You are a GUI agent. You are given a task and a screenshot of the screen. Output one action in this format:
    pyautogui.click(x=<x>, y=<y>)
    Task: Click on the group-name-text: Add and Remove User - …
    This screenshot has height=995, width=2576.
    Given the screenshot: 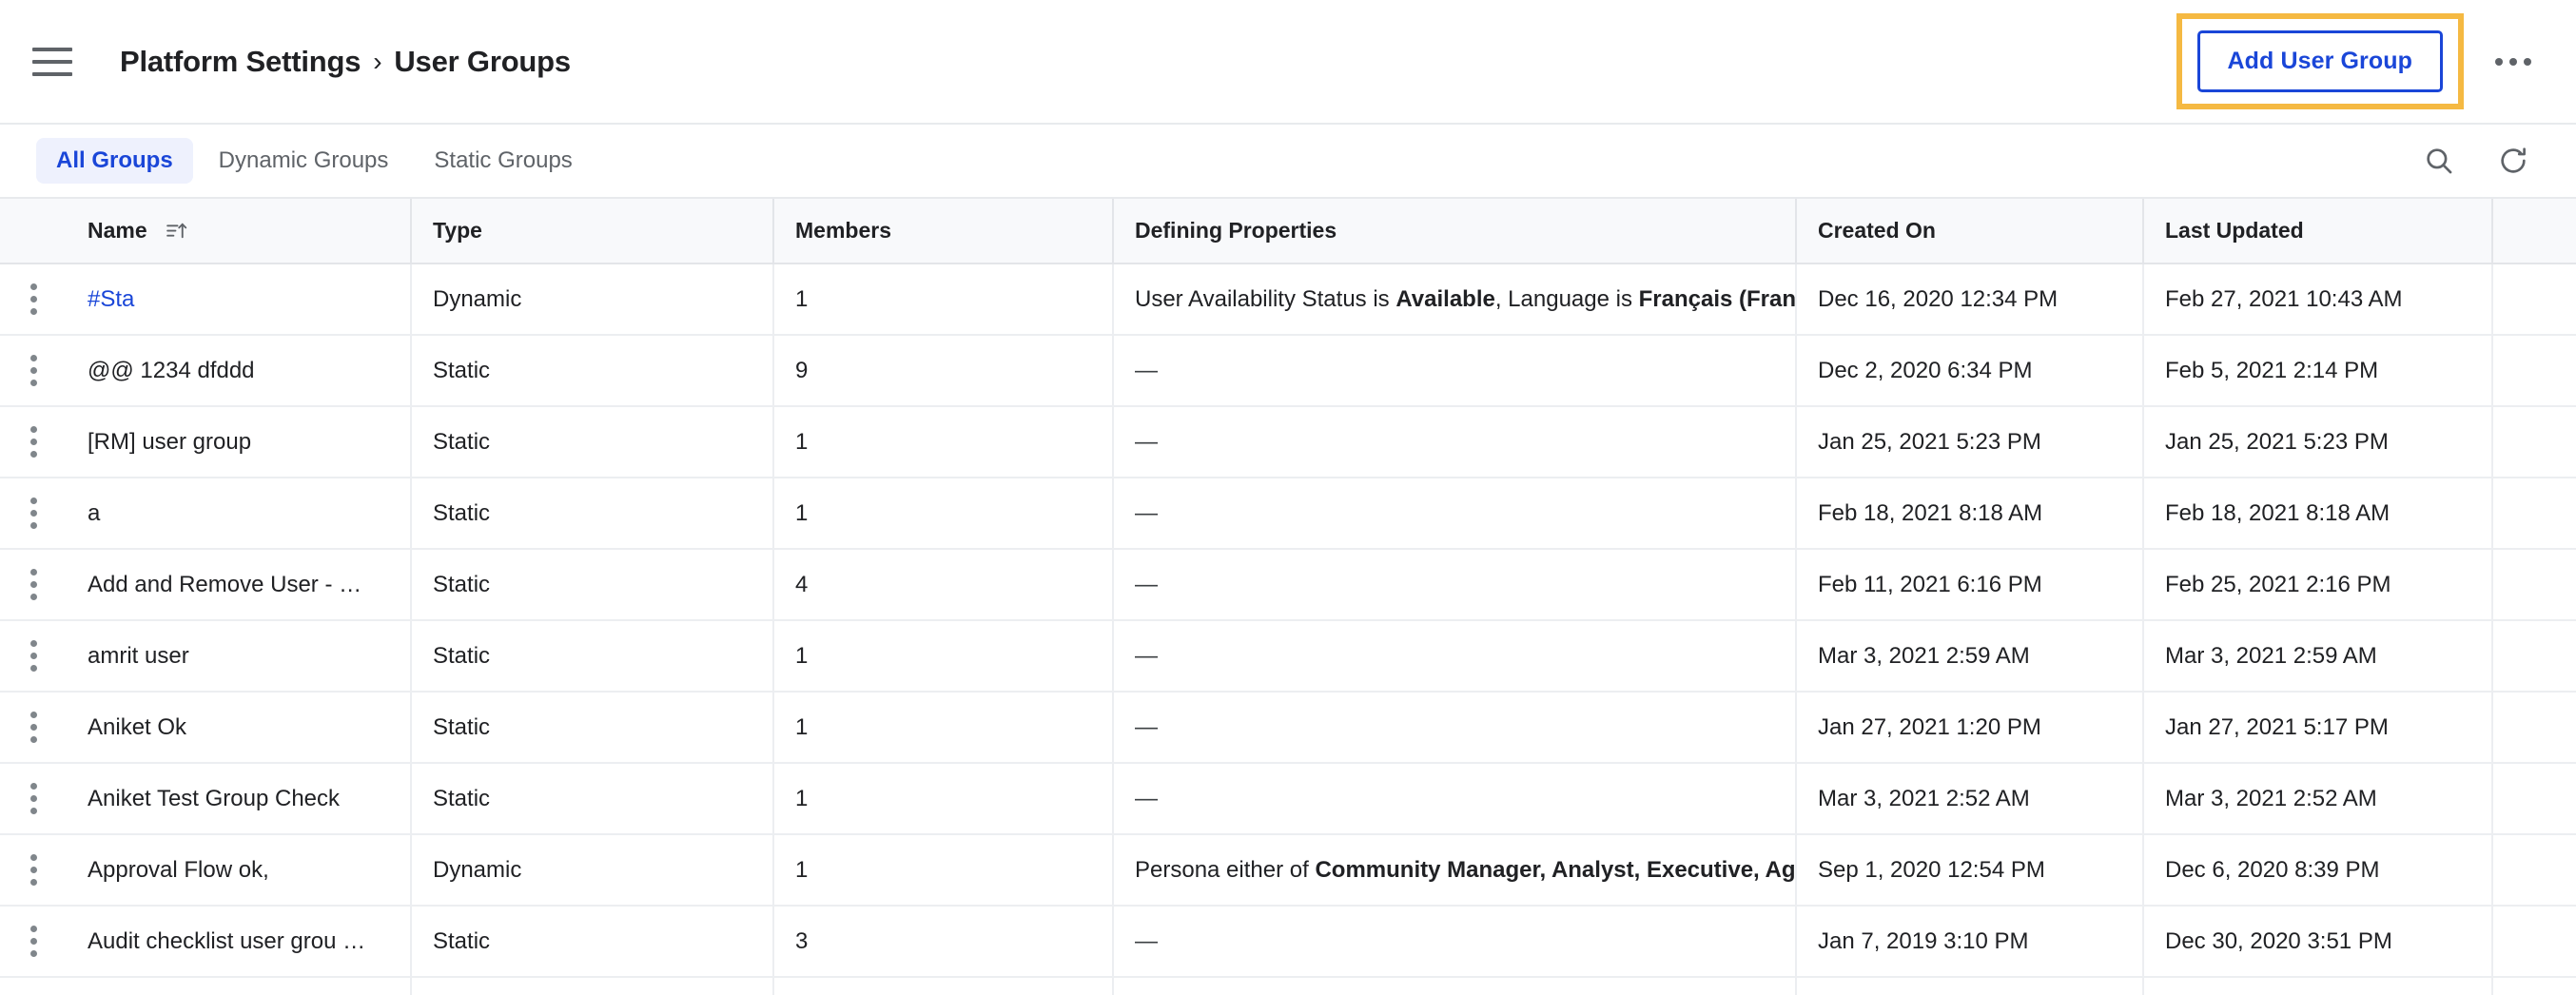 What is the action you would take?
    pyautogui.click(x=225, y=584)
    